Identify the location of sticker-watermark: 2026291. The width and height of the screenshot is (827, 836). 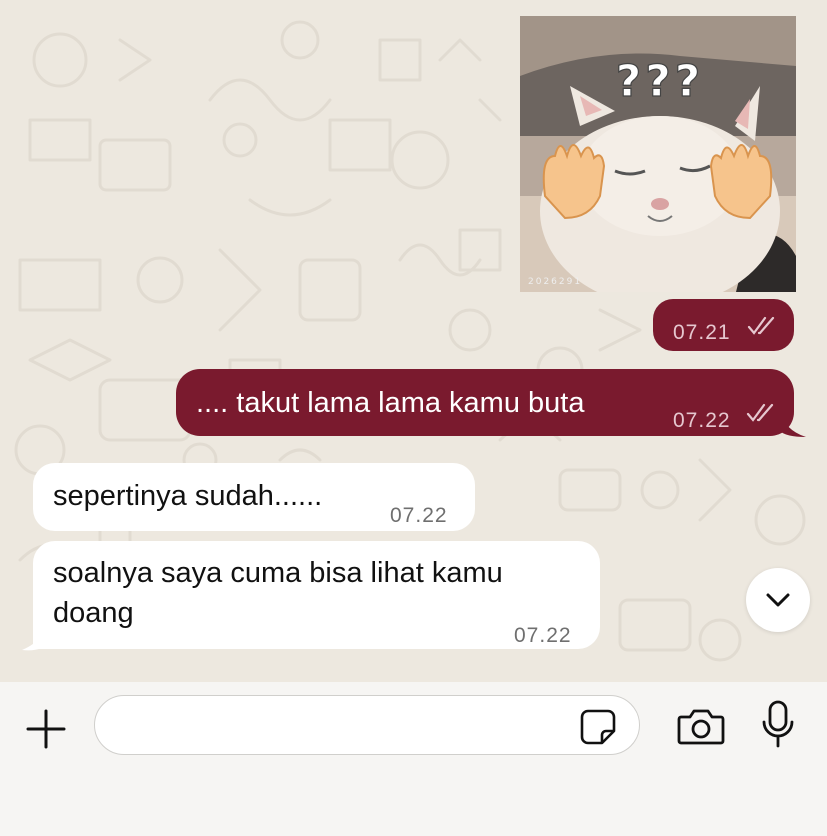
(555, 282).